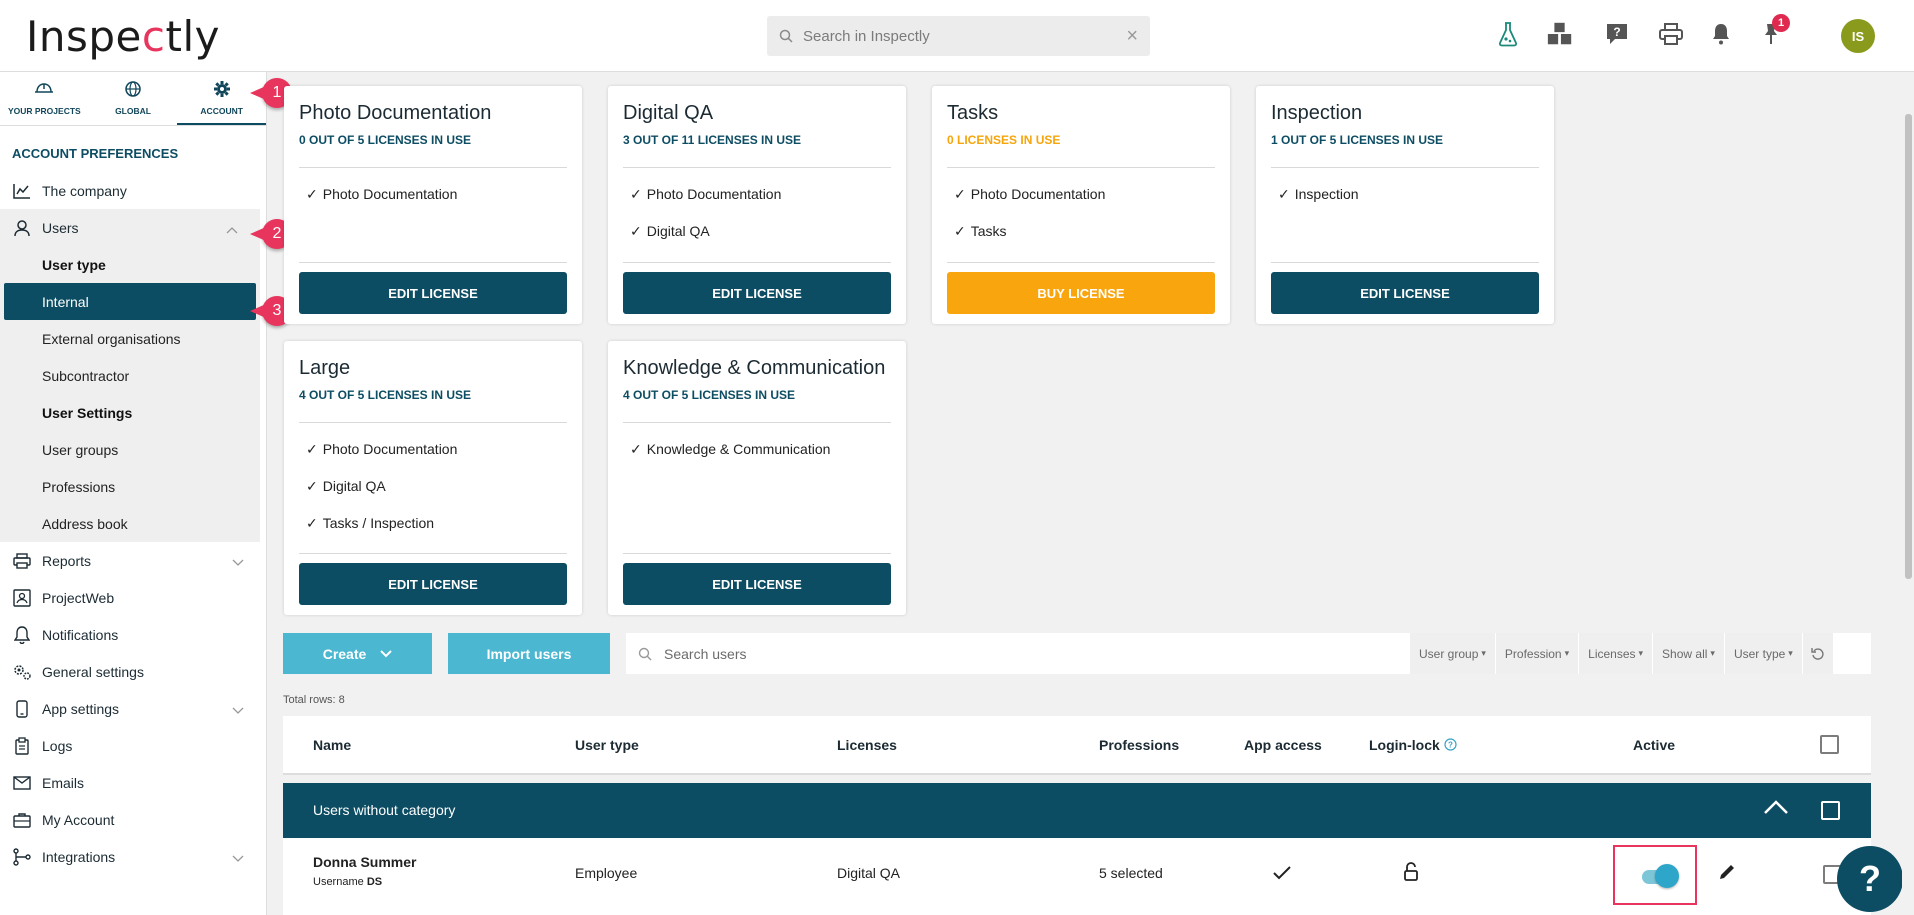  Describe the element at coordinates (133, 856) in the screenshot. I see `sidebar-item-integrations: Integrations` at that location.